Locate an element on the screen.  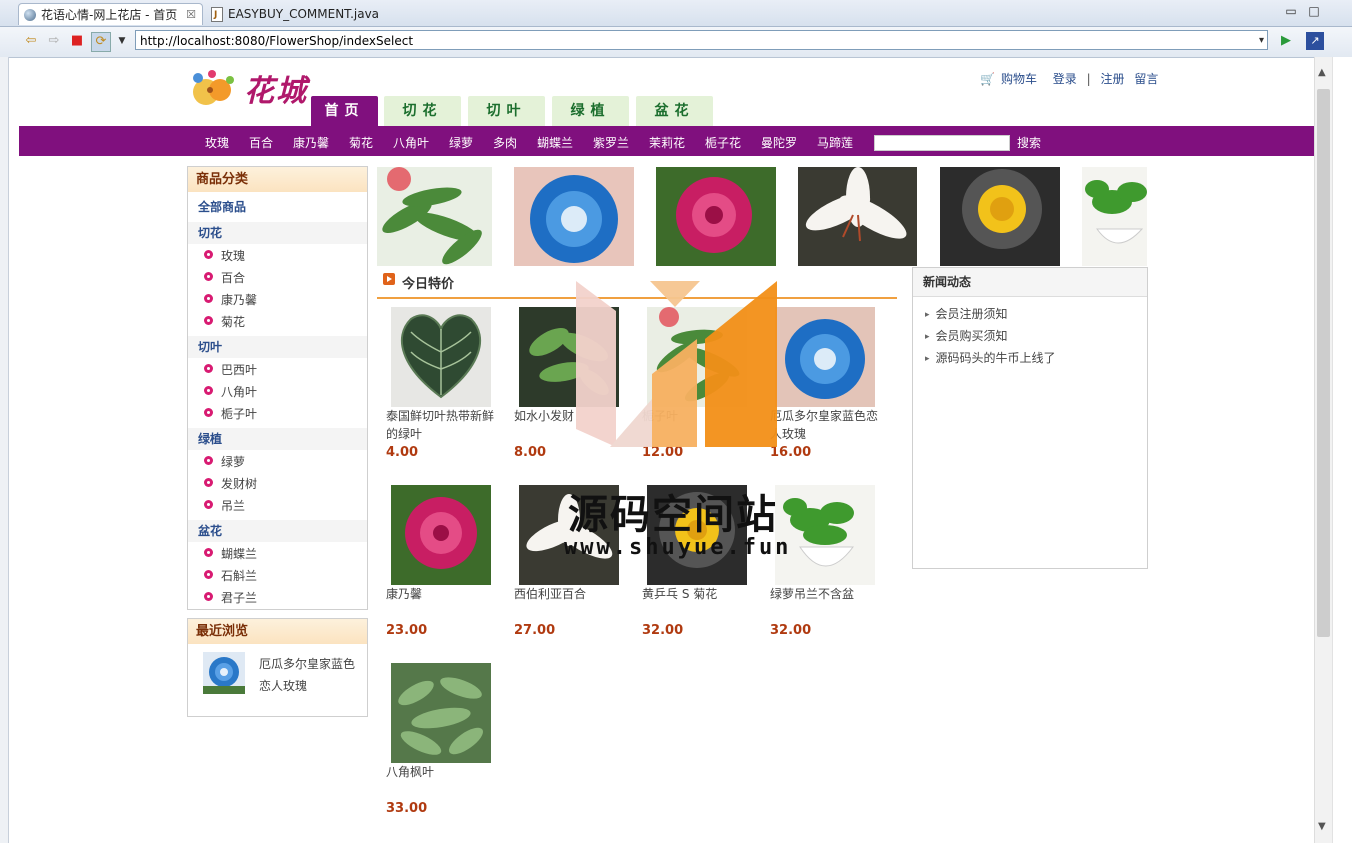
category-item: 巴西叶 is located at coordinates (230, 370).